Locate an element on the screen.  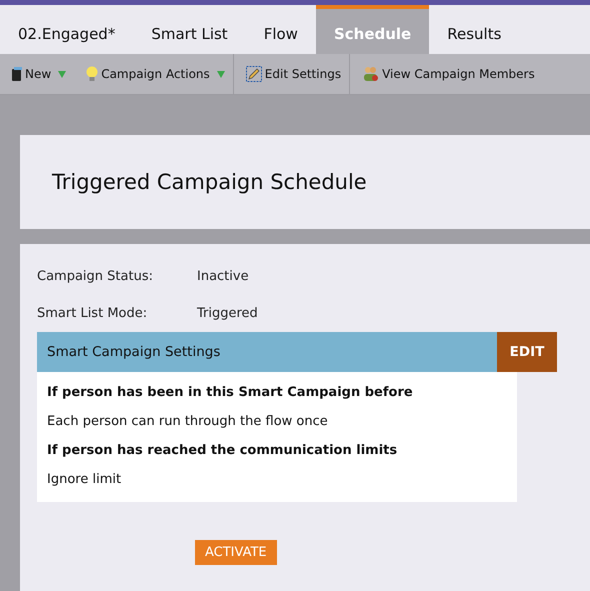
settings-header: Smart Campaign Settings is located at coordinates (267, 352).